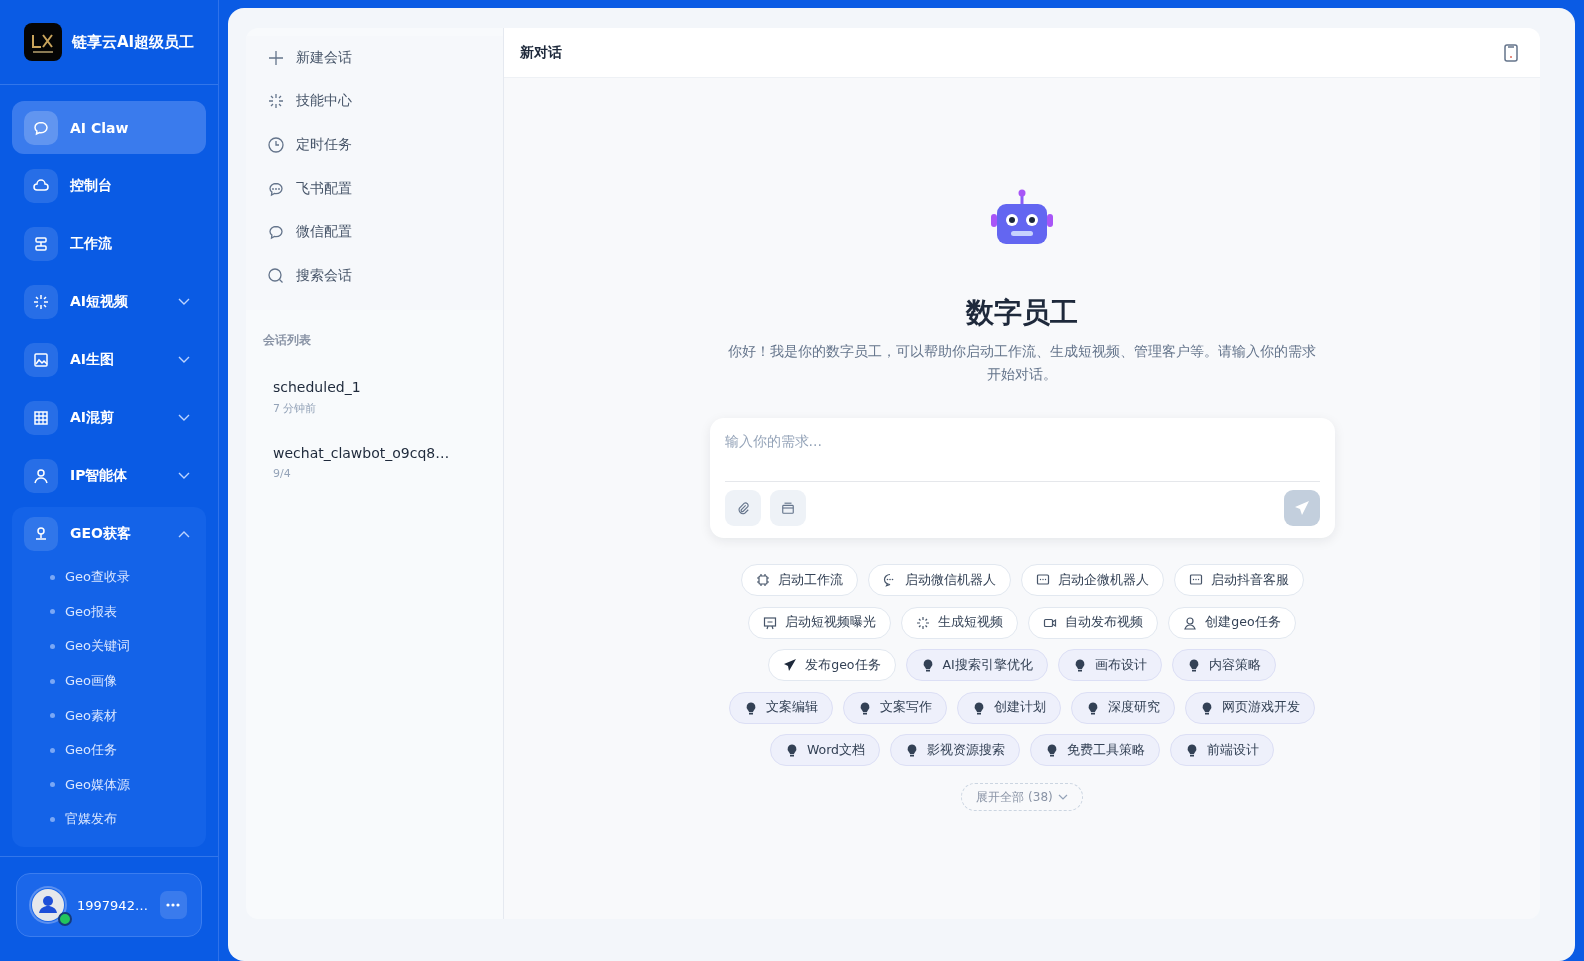  Describe the element at coordinates (1511, 52) in the screenshot. I see `tablet-icon` at that location.